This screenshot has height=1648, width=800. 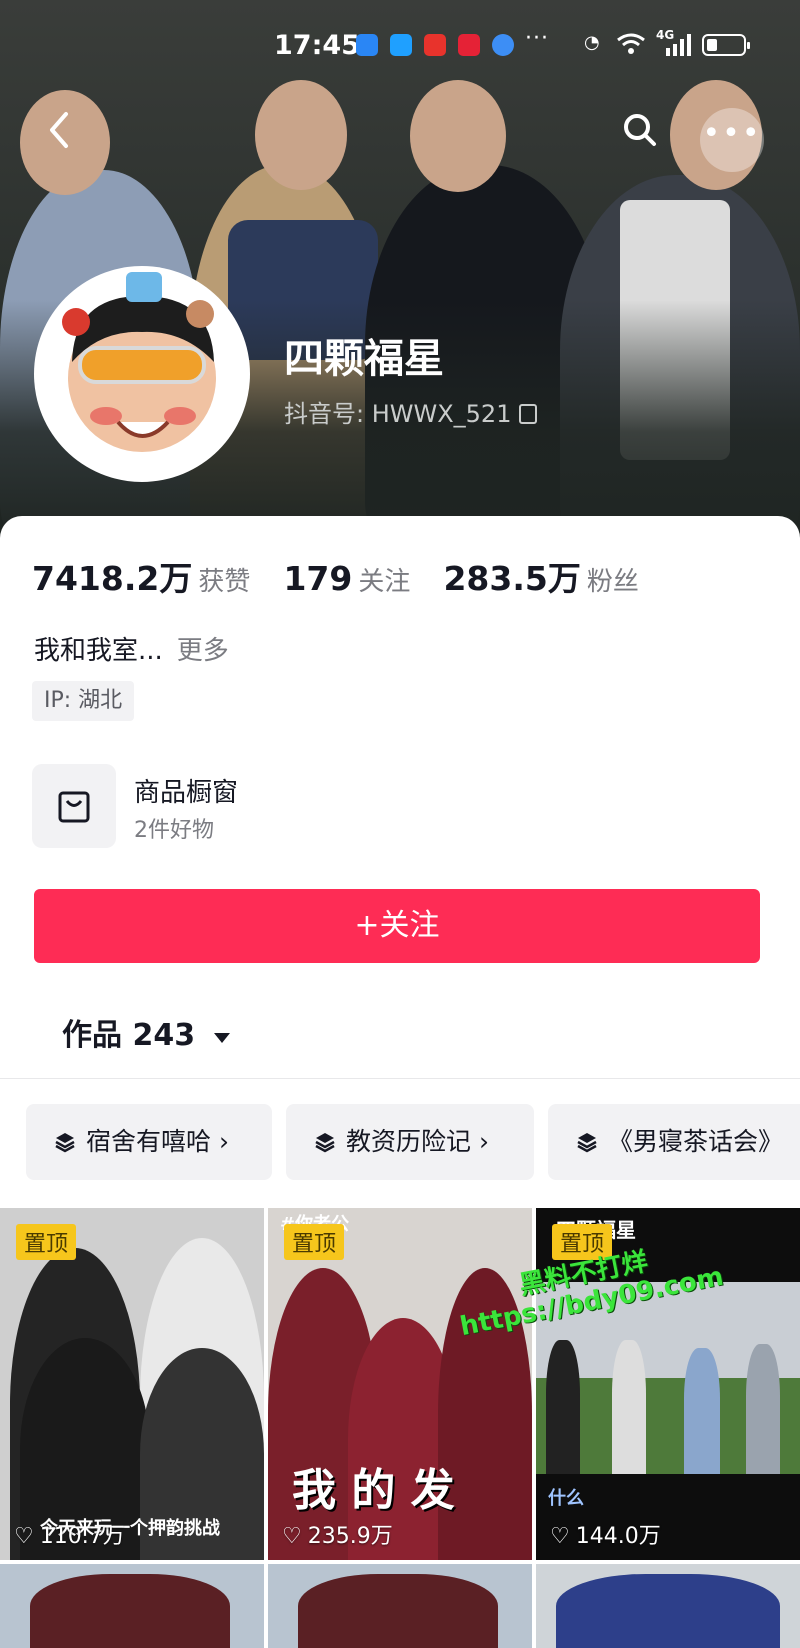 I want to click on message-app-icon, so click(x=367, y=45).